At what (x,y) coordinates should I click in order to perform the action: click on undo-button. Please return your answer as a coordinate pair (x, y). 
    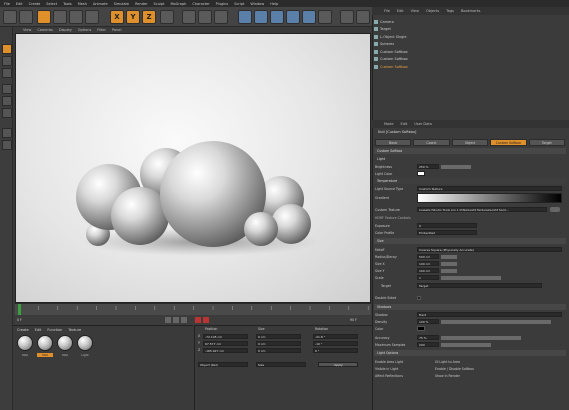
    Looking at the image, I should click on (10, 17).